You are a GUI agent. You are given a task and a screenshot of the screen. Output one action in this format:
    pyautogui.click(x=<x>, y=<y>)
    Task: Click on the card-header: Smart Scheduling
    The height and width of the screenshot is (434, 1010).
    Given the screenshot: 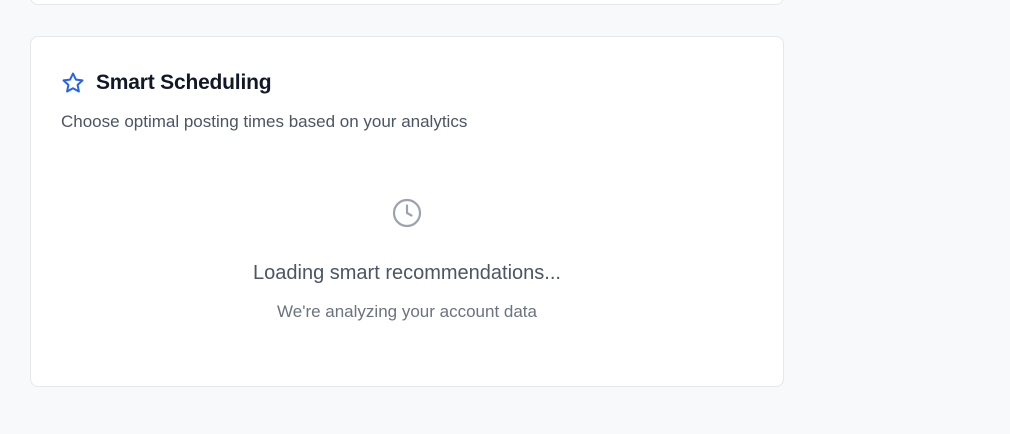 What is the action you would take?
    pyautogui.click(x=166, y=83)
    